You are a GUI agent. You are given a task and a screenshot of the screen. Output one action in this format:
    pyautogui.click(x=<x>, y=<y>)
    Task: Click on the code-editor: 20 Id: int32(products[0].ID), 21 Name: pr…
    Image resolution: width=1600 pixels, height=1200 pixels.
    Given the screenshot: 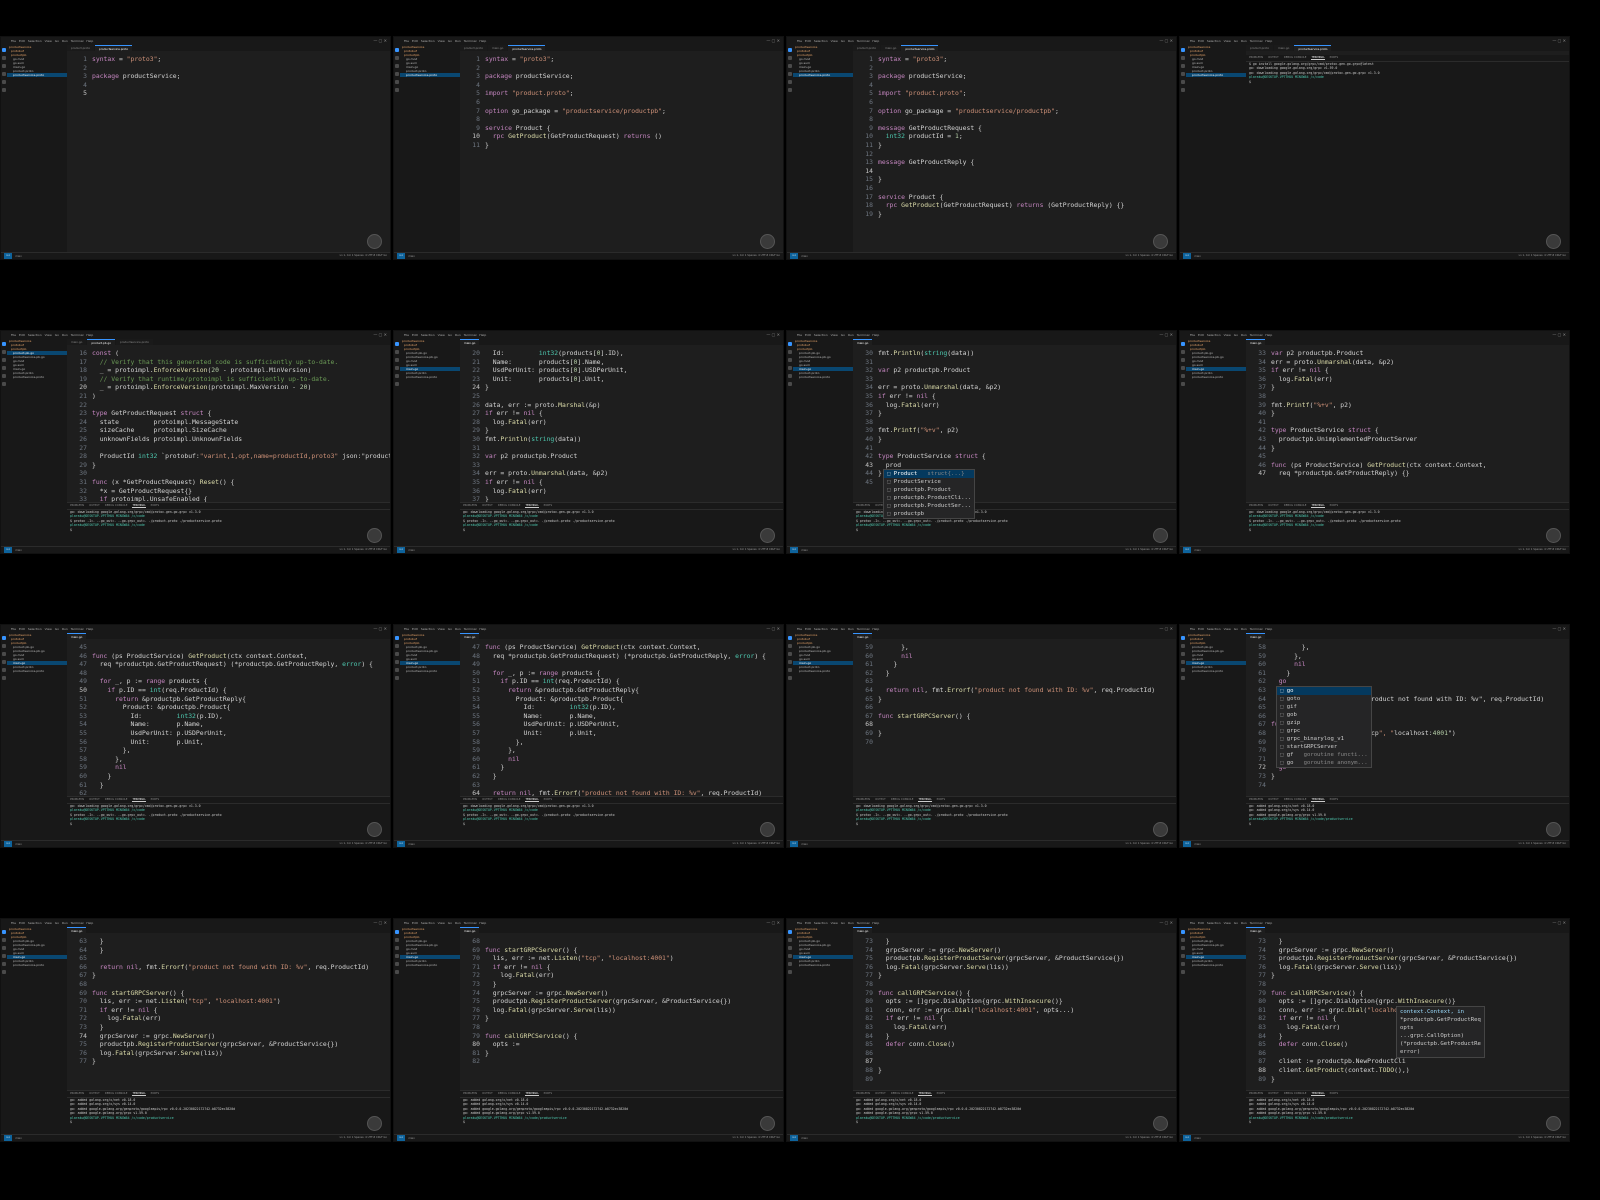 What is the action you would take?
    pyautogui.click(x=621, y=426)
    